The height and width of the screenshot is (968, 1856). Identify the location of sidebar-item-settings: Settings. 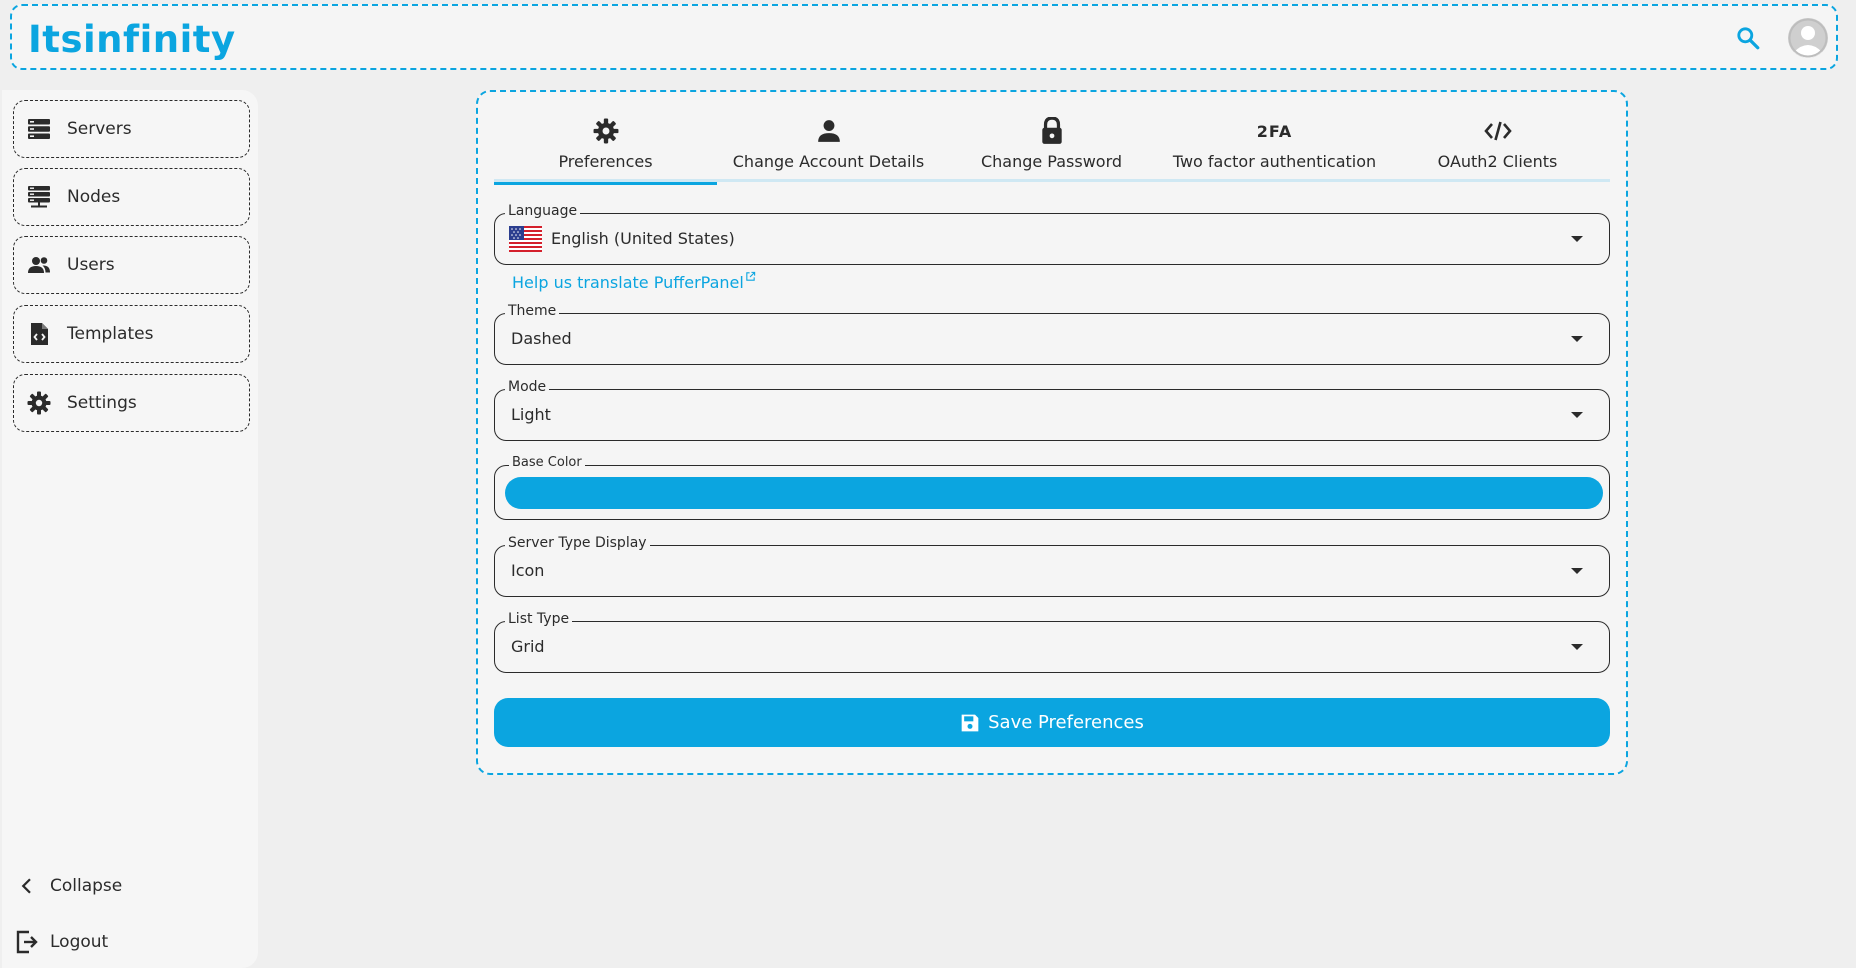
(131, 403).